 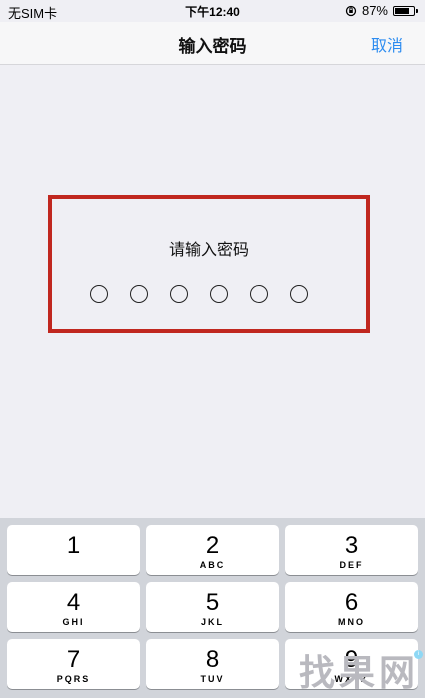 I want to click on keypad-key-2: 2 ABC, so click(x=212, y=550).